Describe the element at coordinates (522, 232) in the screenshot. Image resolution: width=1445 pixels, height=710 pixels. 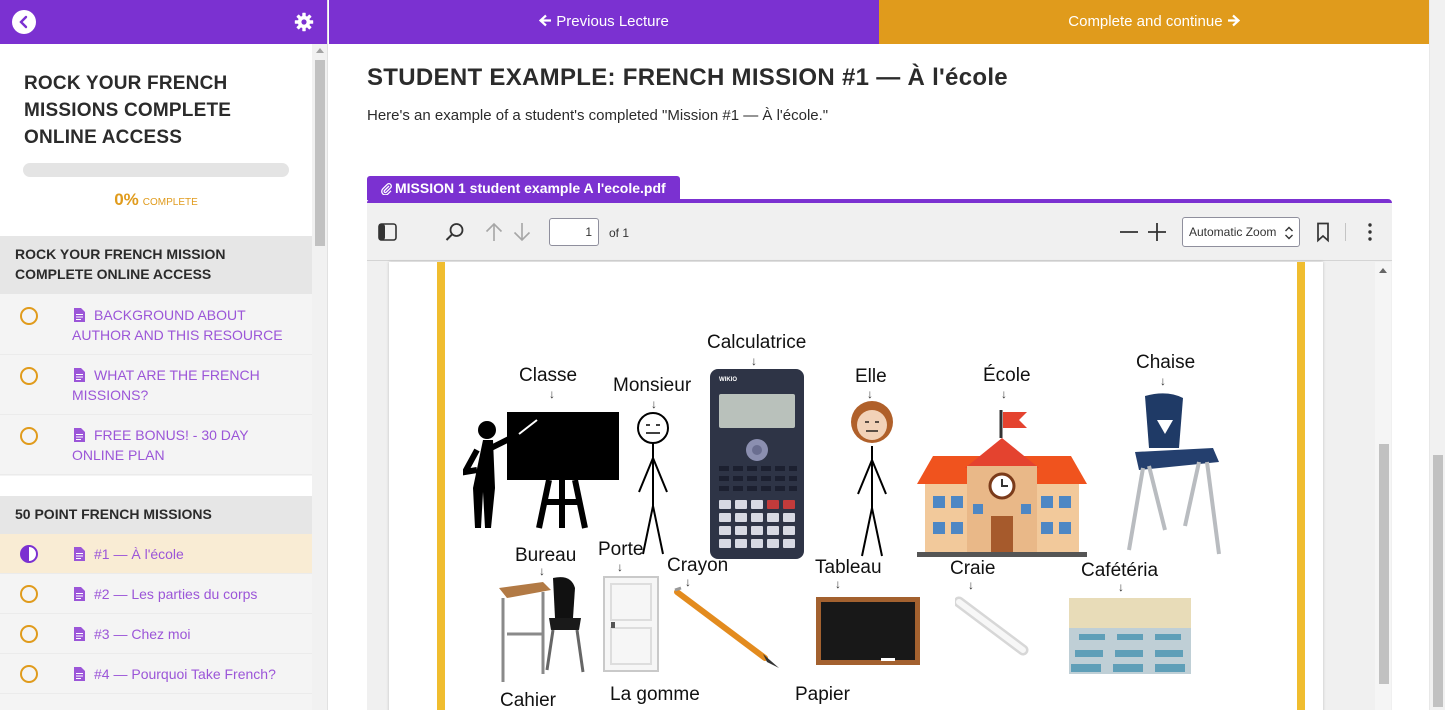
I see `arrow-down-icon` at that location.